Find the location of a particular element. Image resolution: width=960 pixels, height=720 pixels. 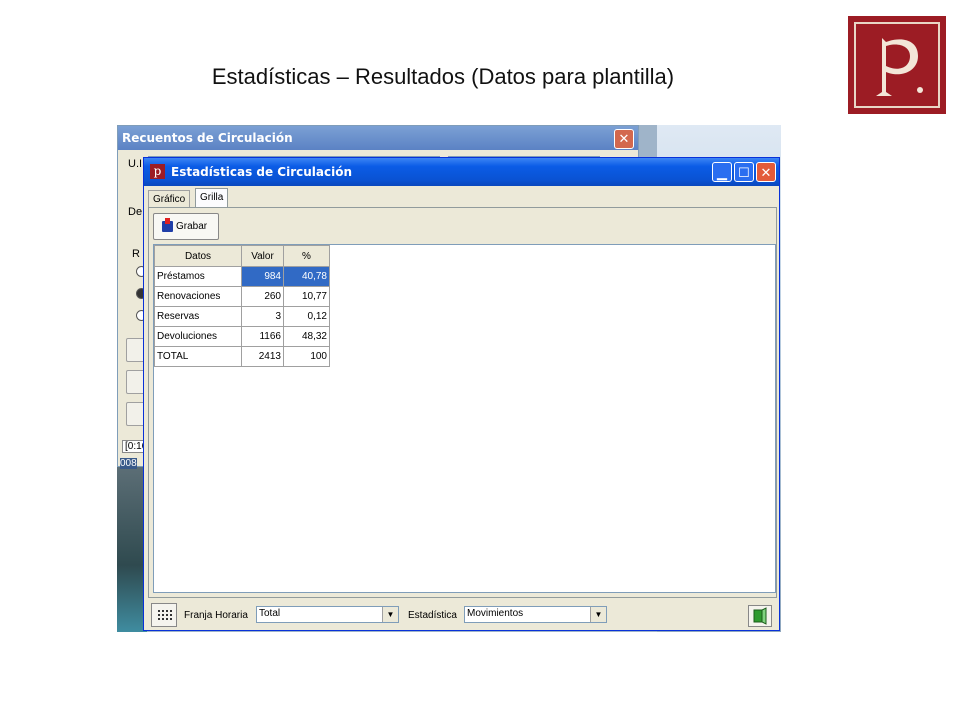

cell-valor: 984 is located at coordinates (262, 276).